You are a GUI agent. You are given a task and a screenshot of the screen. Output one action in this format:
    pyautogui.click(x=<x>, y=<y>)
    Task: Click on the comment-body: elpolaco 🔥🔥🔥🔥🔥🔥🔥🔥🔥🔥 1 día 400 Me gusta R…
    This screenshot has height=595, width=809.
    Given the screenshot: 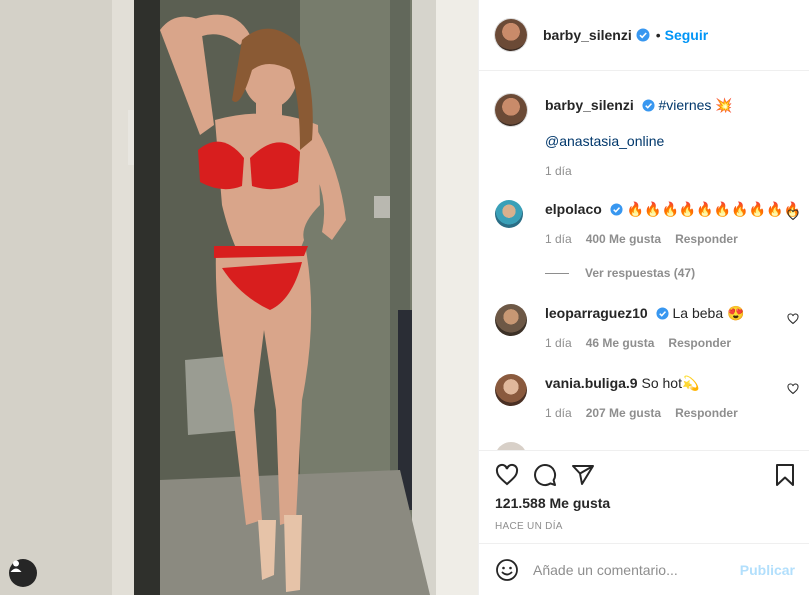 What is the action you would take?
    pyautogui.click(x=673, y=224)
    